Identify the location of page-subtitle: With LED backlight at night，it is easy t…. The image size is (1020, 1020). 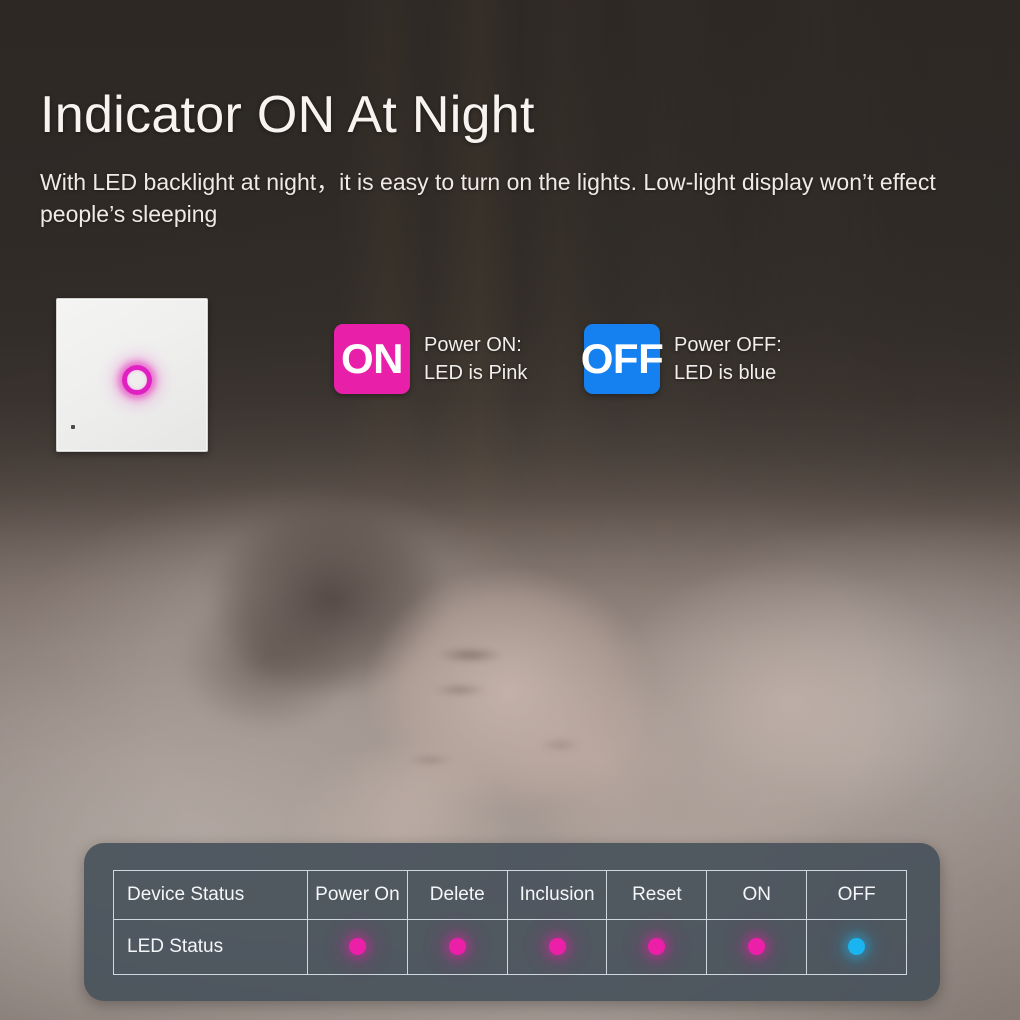
(488, 198).